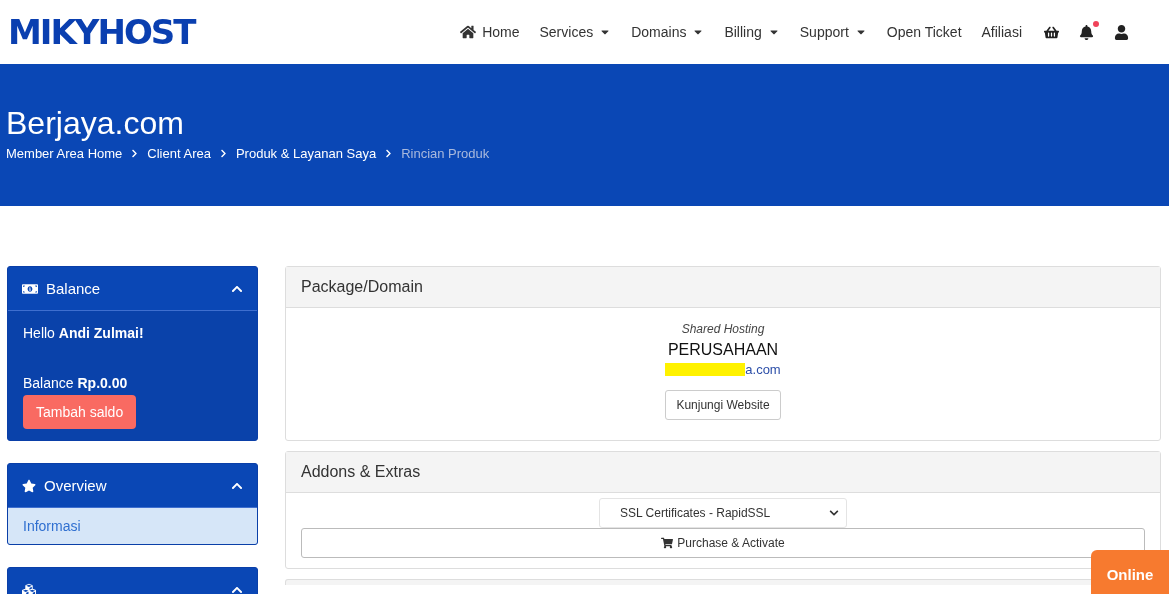  What do you see at coordinates (76, 383) in the screenshot?
I see `balance-text: Balance Rp.0.00` at bounding box center [76, 383].